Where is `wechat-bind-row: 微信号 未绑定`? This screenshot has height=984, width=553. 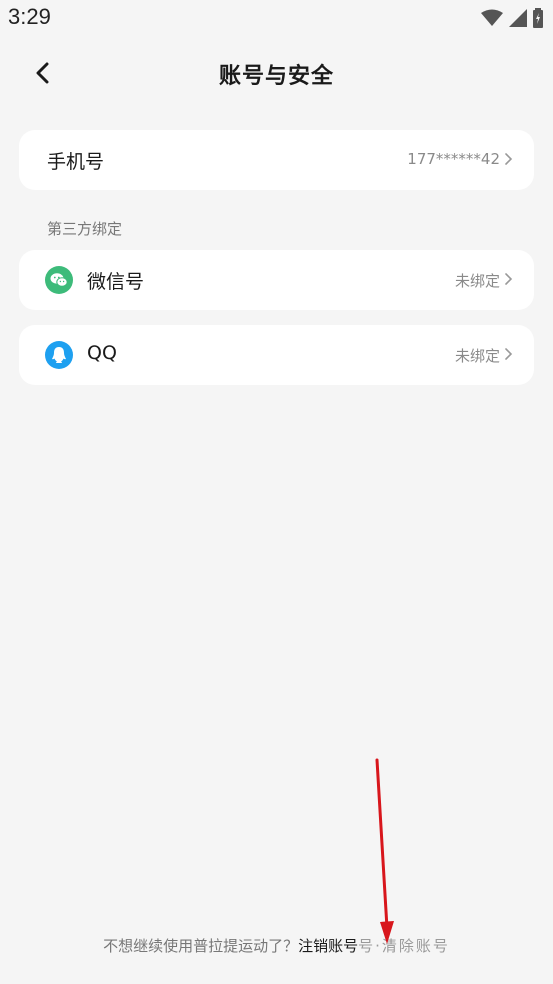 wechat-bind-row: 微信号 未绑定 is located at coordinates (276, 280).